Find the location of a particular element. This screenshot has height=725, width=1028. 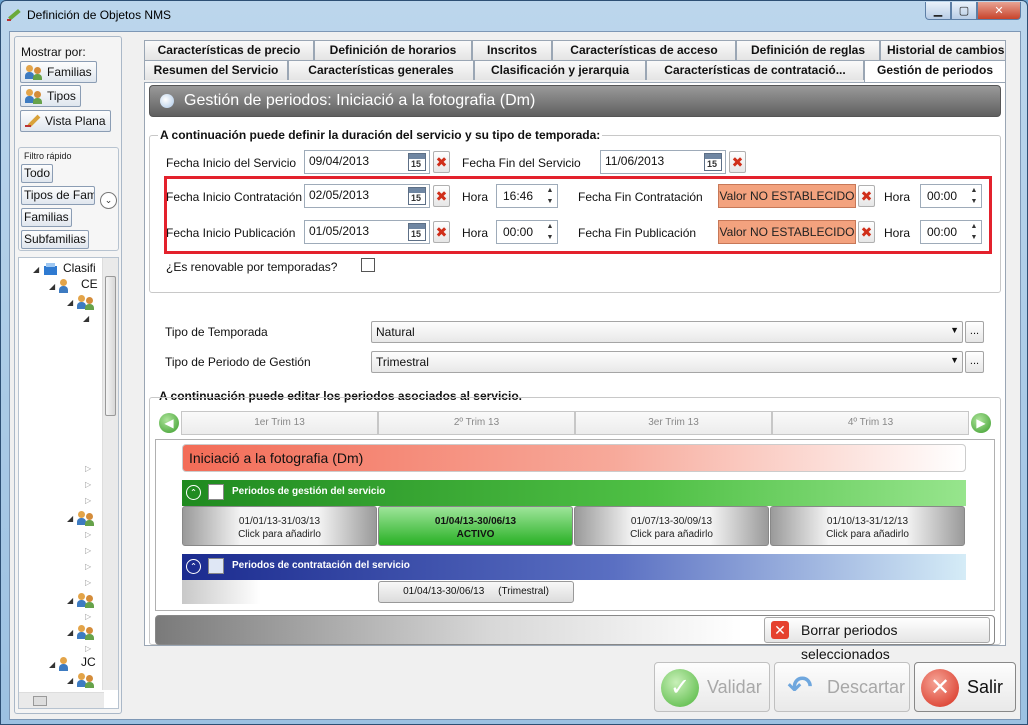

tab-historial-cambios: Historial de cambios is located at coordinates (943, 50).